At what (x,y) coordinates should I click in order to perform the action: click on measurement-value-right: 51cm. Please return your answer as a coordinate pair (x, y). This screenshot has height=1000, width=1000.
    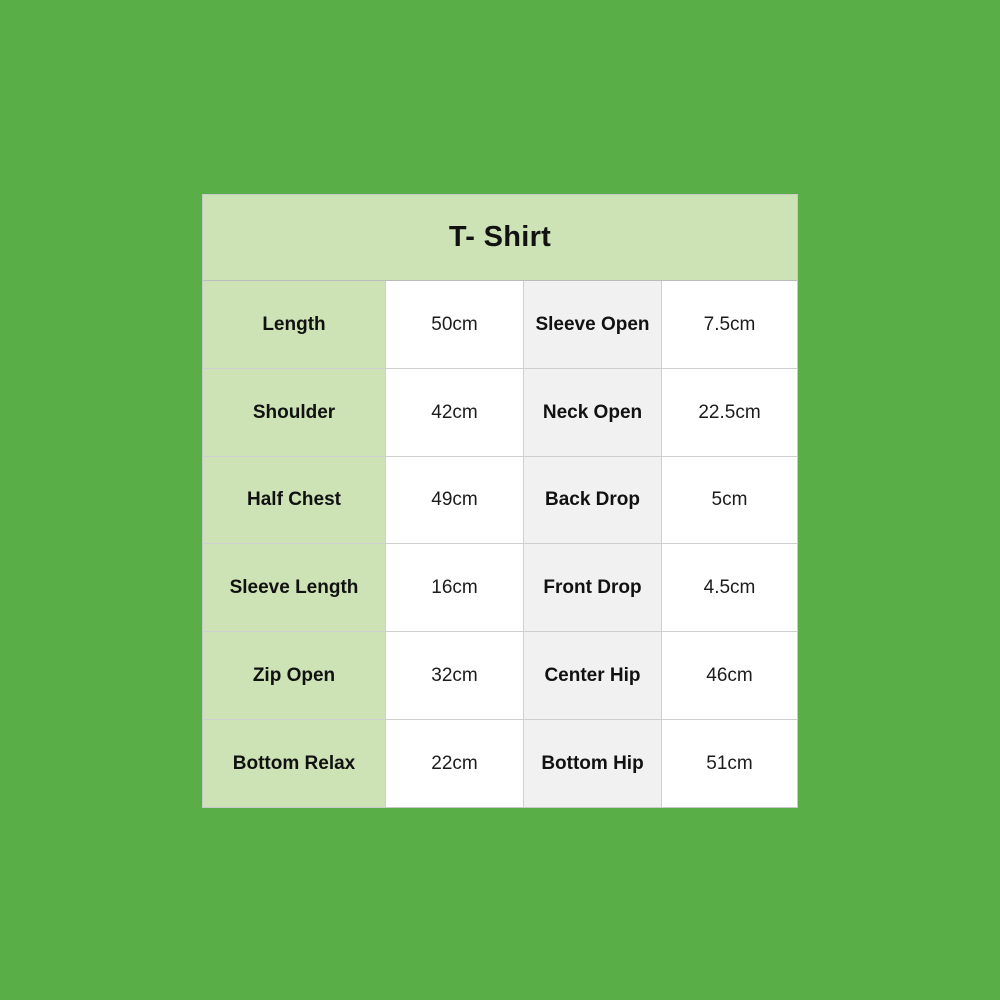
    Looking at the image, I should click on (729, 763).